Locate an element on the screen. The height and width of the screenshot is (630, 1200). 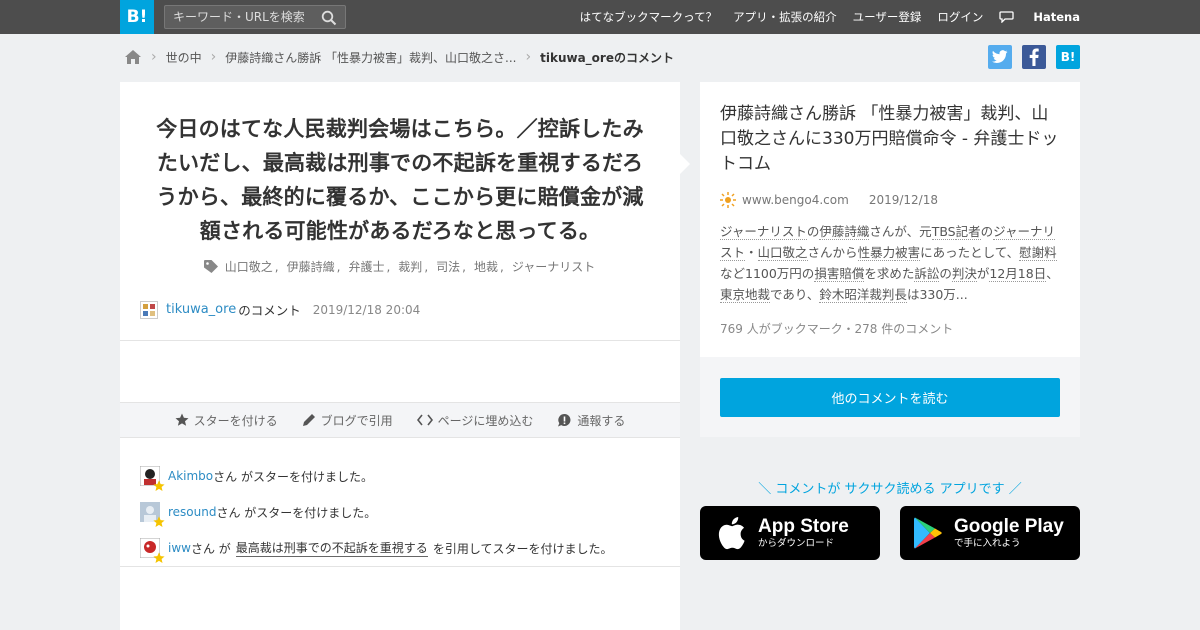
google-play-button: Google Play で手に入れよう is located at coordinates (990, 533).